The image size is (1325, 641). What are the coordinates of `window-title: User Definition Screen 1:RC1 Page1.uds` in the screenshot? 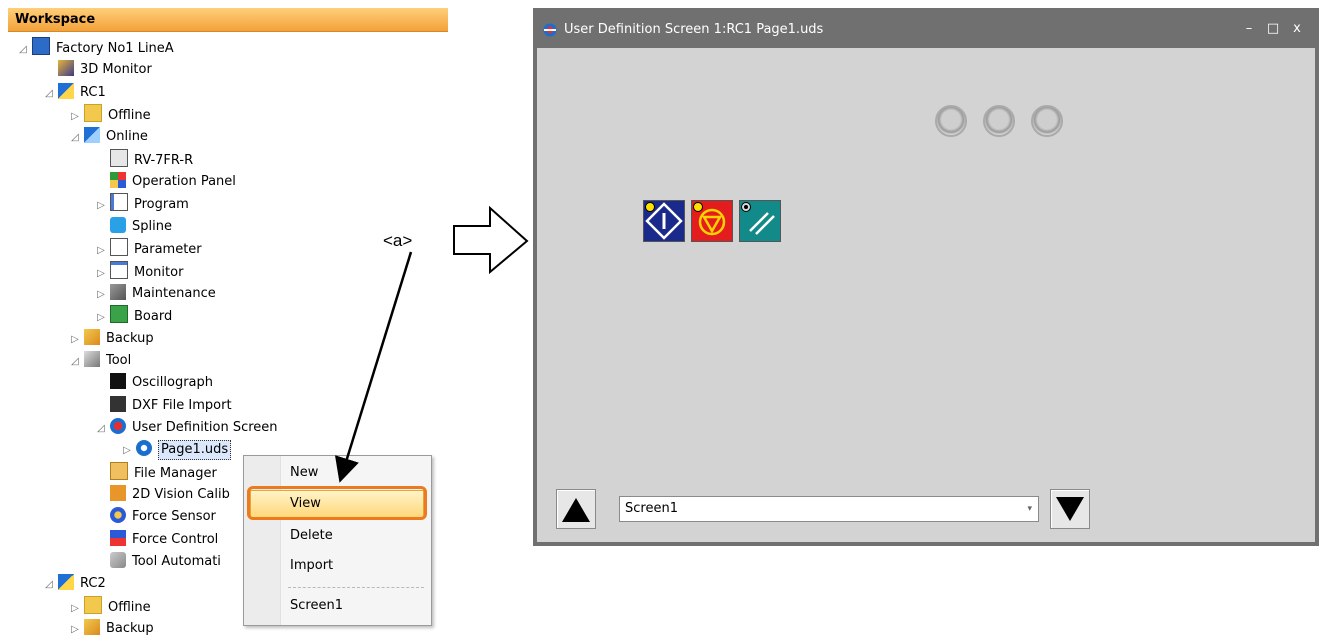 It's located at (694, 29).